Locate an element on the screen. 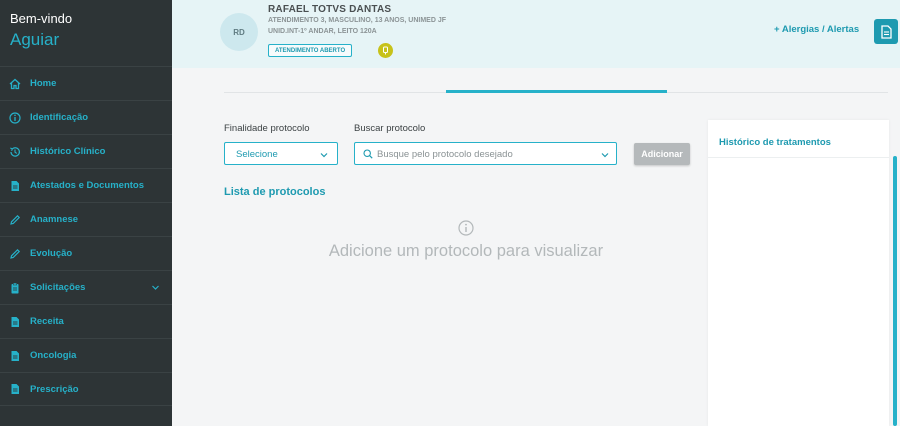 Image resolution: width=900 pixels, height=426 pixels. purpose-label: Finalidade protocolo is located at coordinates (267, 128).